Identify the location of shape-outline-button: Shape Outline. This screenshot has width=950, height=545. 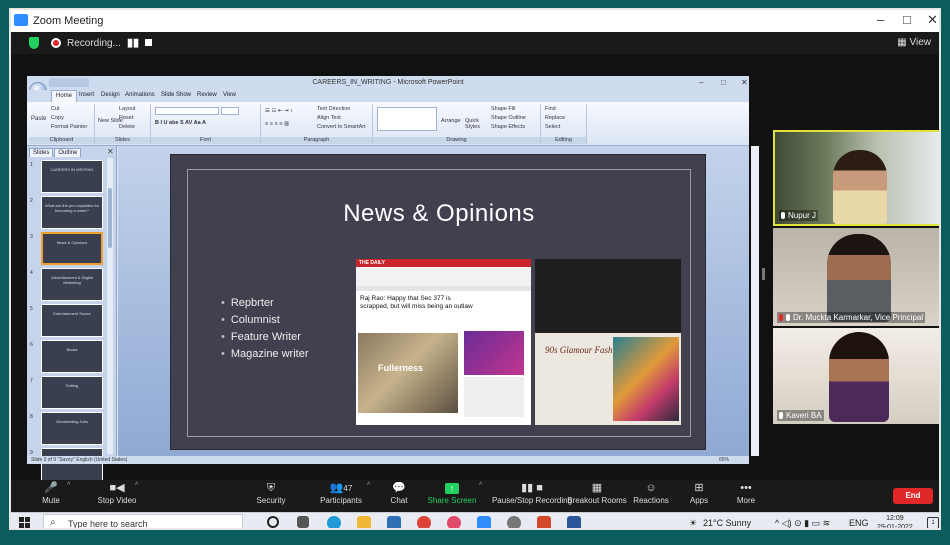
(508, 118).